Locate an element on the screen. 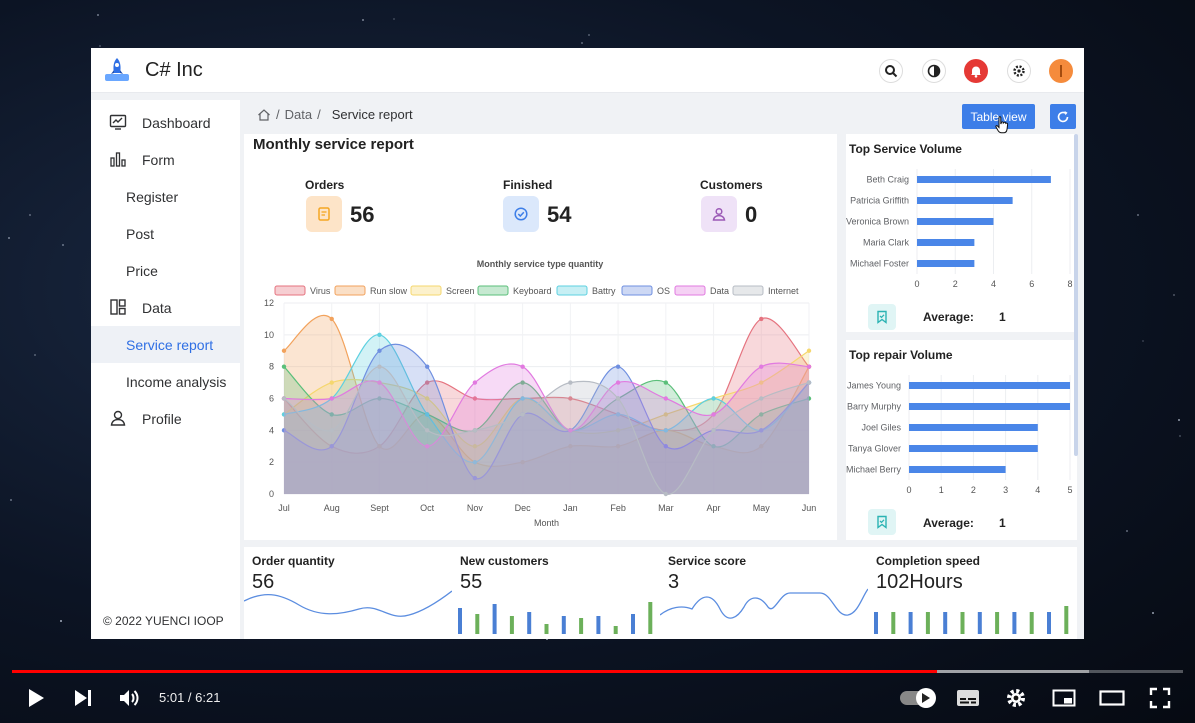 This screenshot has width=1195, height=723. bar-category-label: Veronica Brown is located at coordinates (877, 222).